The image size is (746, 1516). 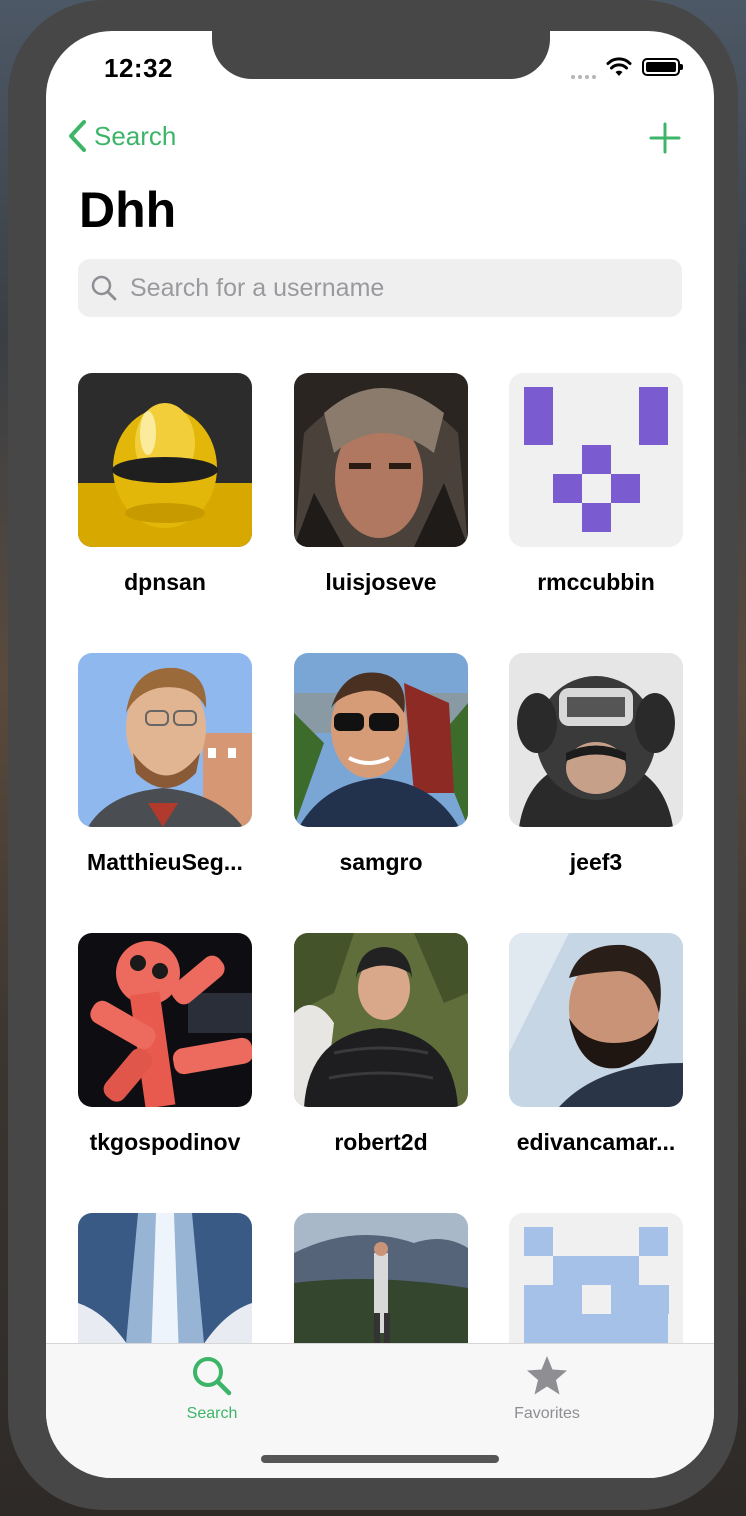 I want to click on status-time: 12:32, so click(x=138, y=68).